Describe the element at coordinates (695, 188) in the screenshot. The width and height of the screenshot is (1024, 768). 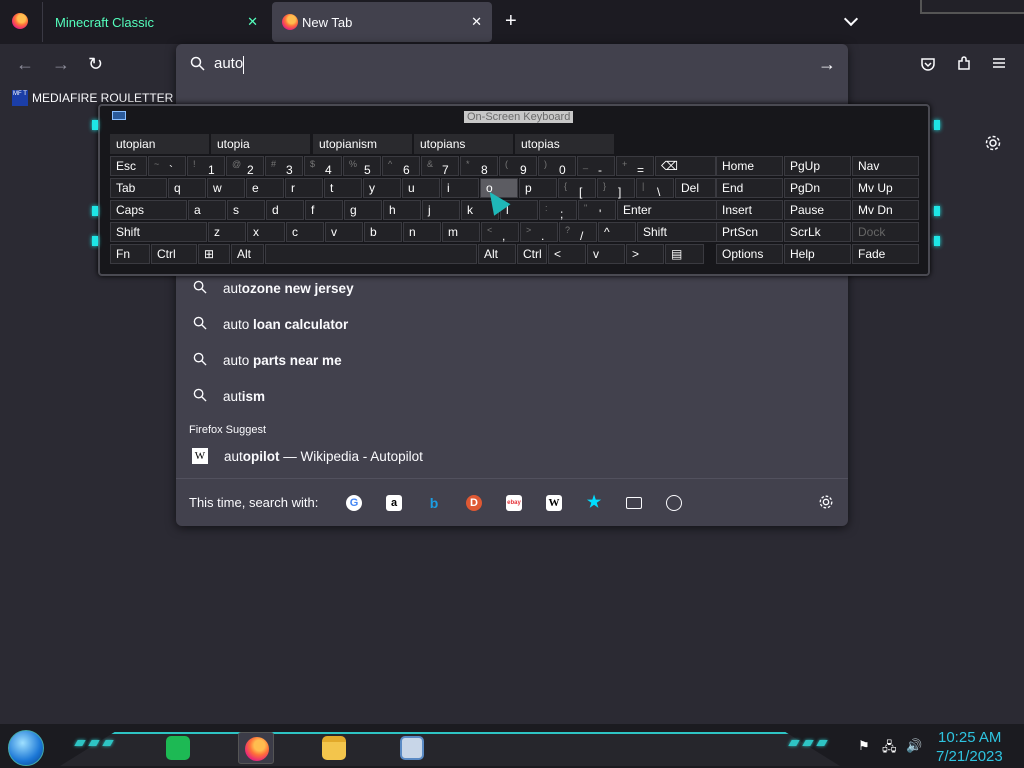
I see `key-Del: Del` at that location.